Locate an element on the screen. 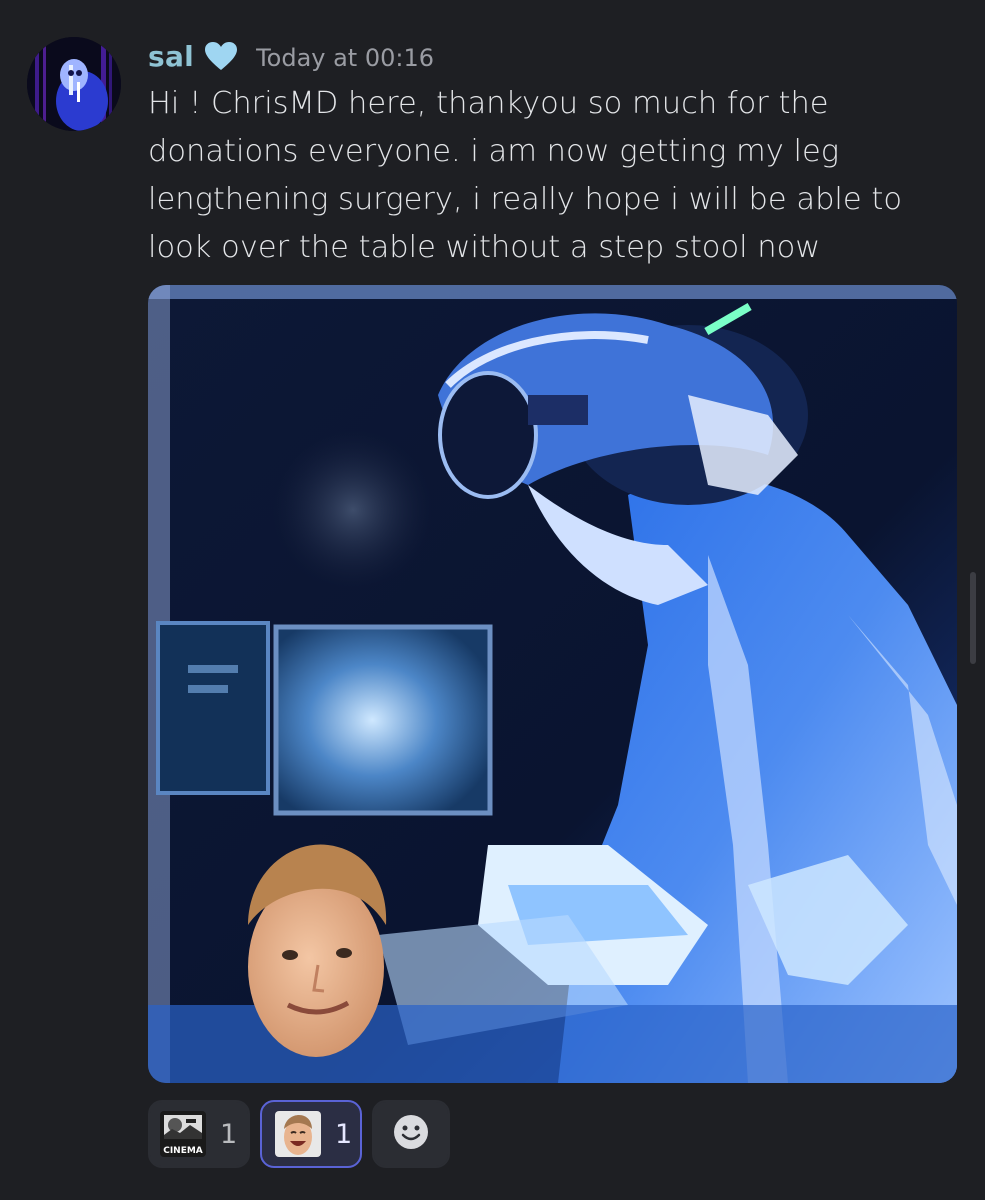  add-reaction-icon is located at coordinates (411, 1134).